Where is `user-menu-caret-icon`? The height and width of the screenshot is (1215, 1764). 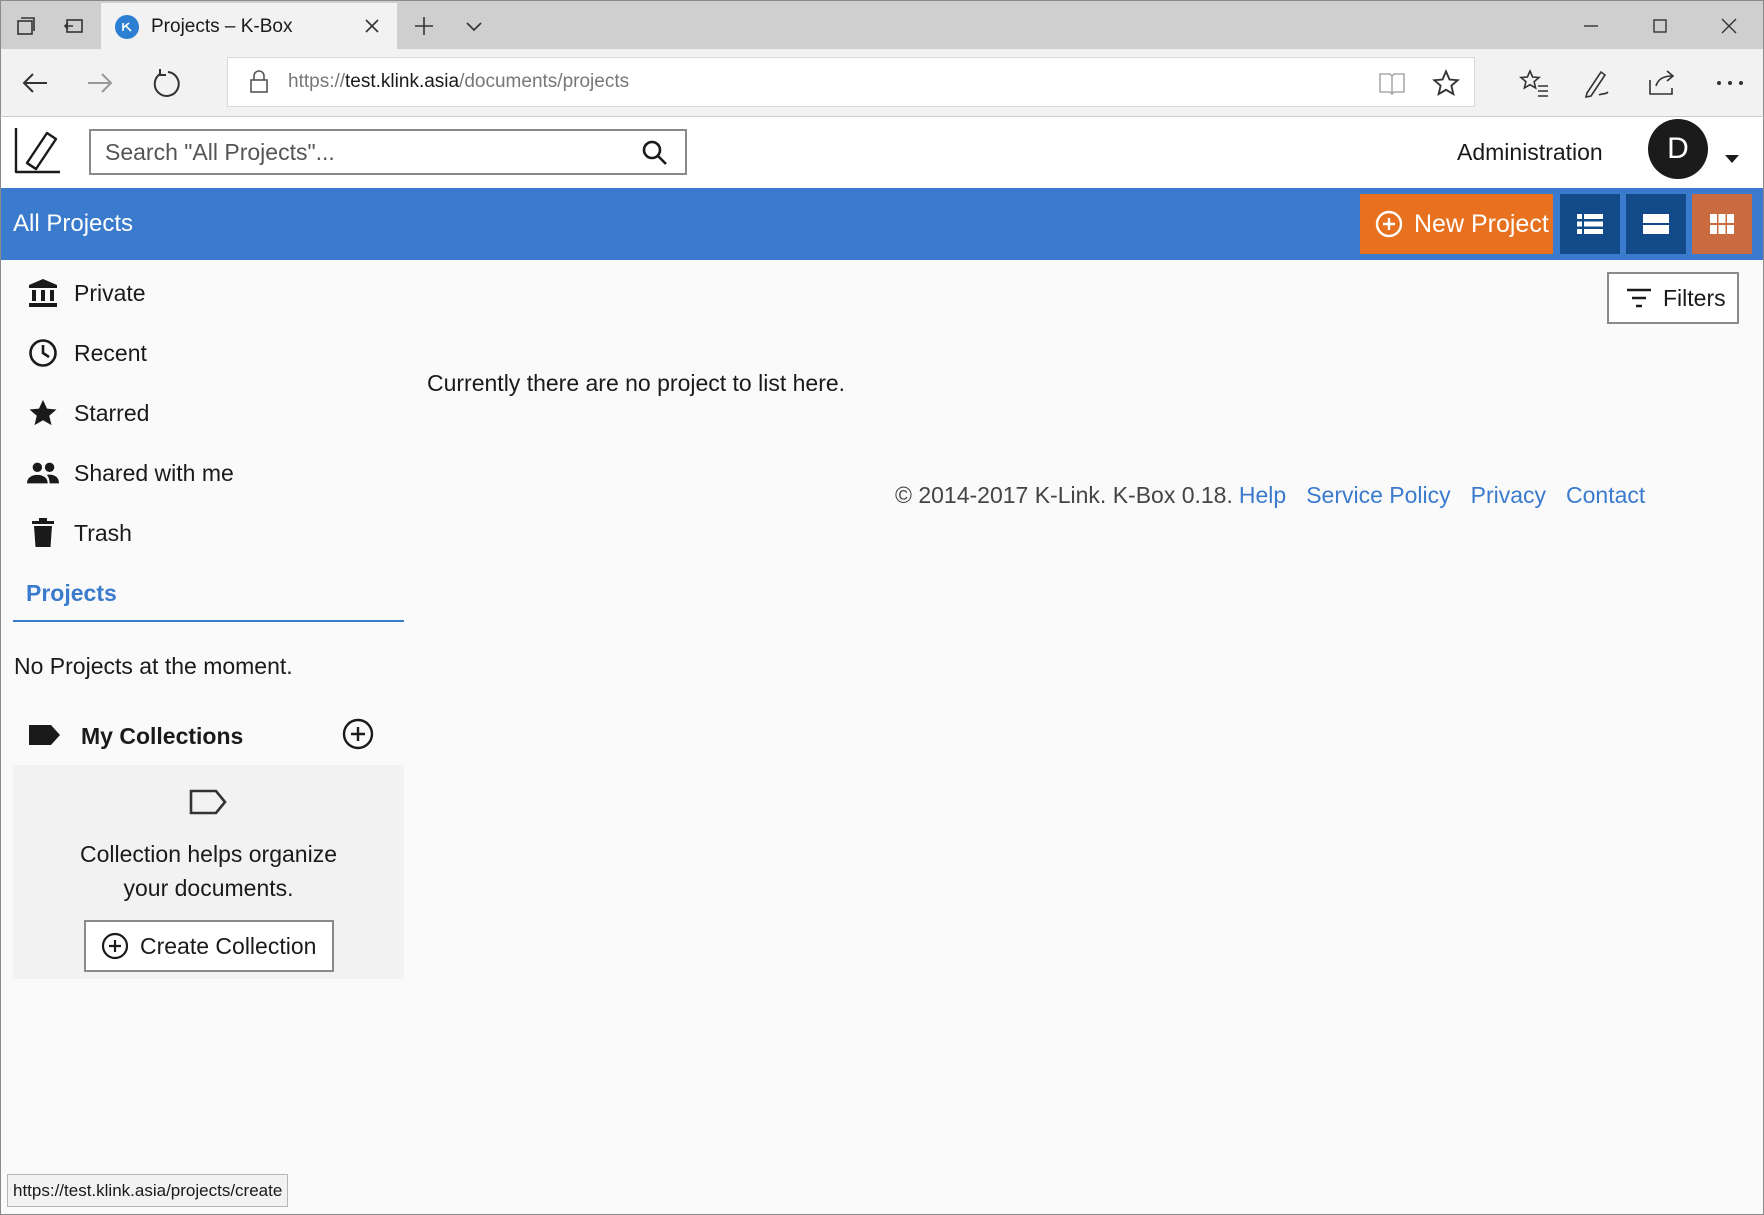
user-menu-caret-icon is located at coordinates (1732, 159).